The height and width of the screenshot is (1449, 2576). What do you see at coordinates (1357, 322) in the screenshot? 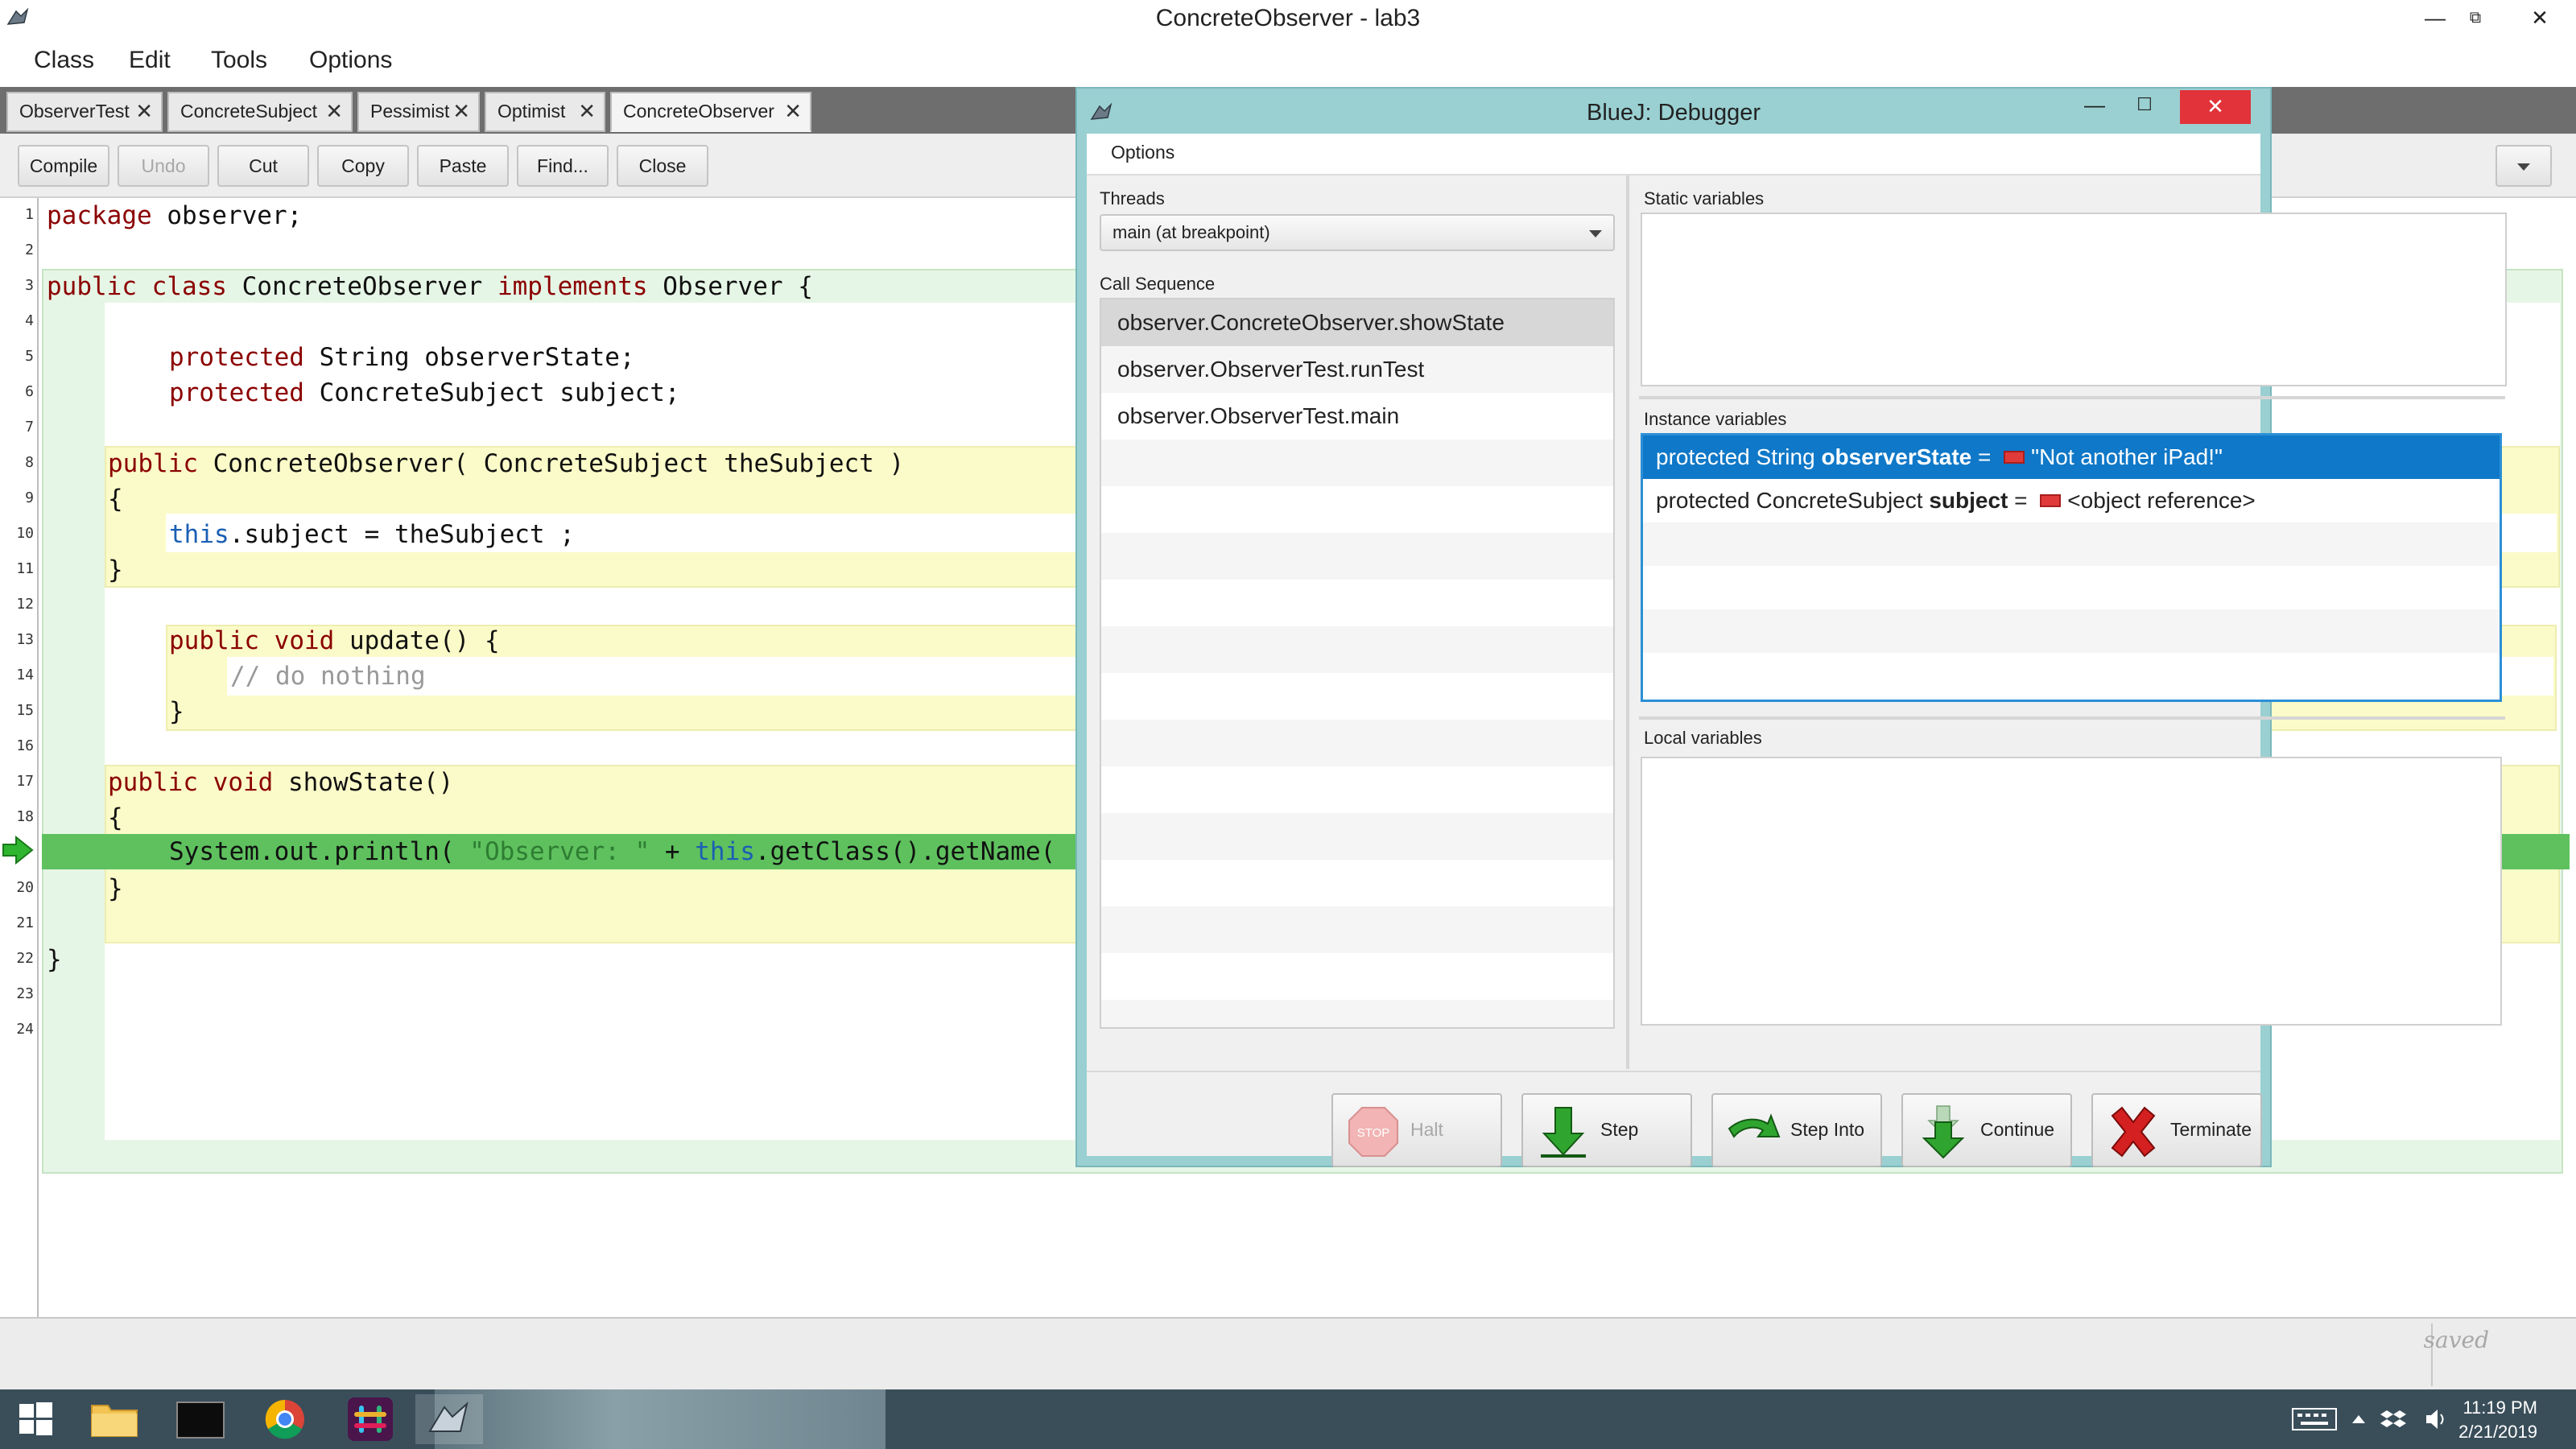
I see `call-sequence-item: observer.ConcreteObserver.showState` at bounding box center [1357, 322].